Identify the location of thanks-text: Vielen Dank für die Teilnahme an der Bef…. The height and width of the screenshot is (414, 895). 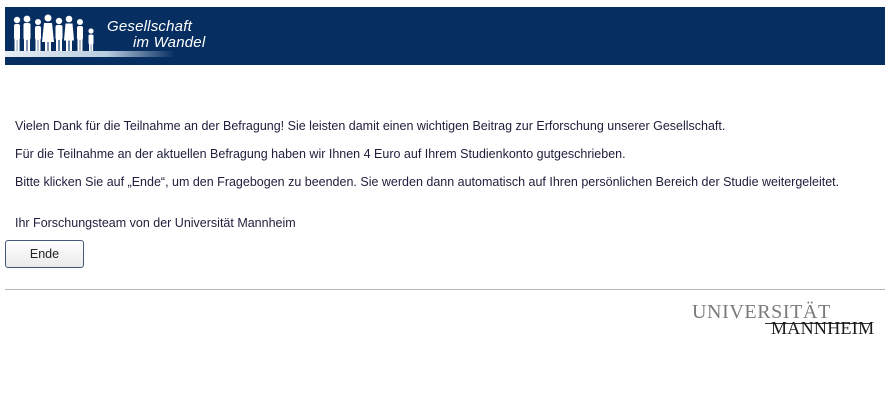
(370, 126).